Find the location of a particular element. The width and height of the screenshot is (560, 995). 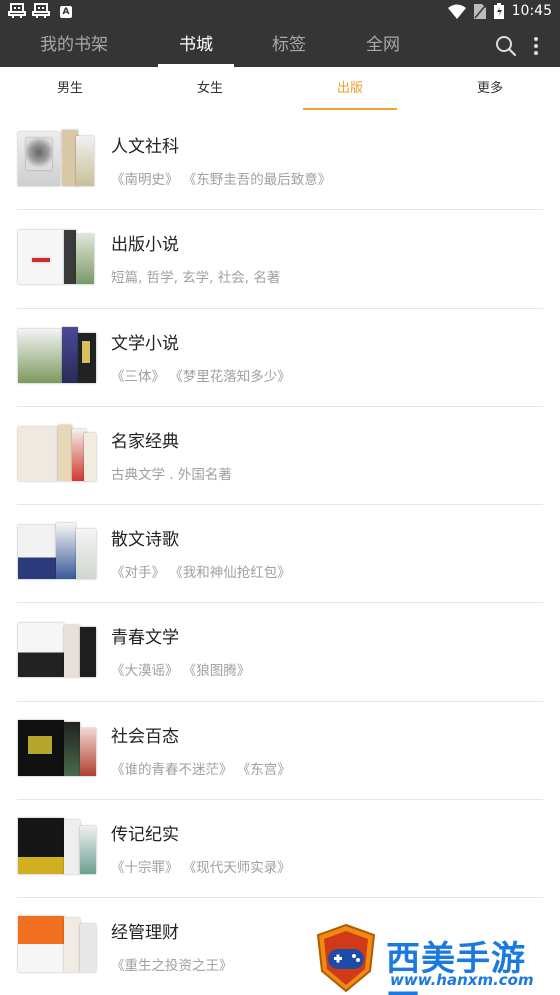

gamepad-shield-icon is located at coordinates (346, 958).